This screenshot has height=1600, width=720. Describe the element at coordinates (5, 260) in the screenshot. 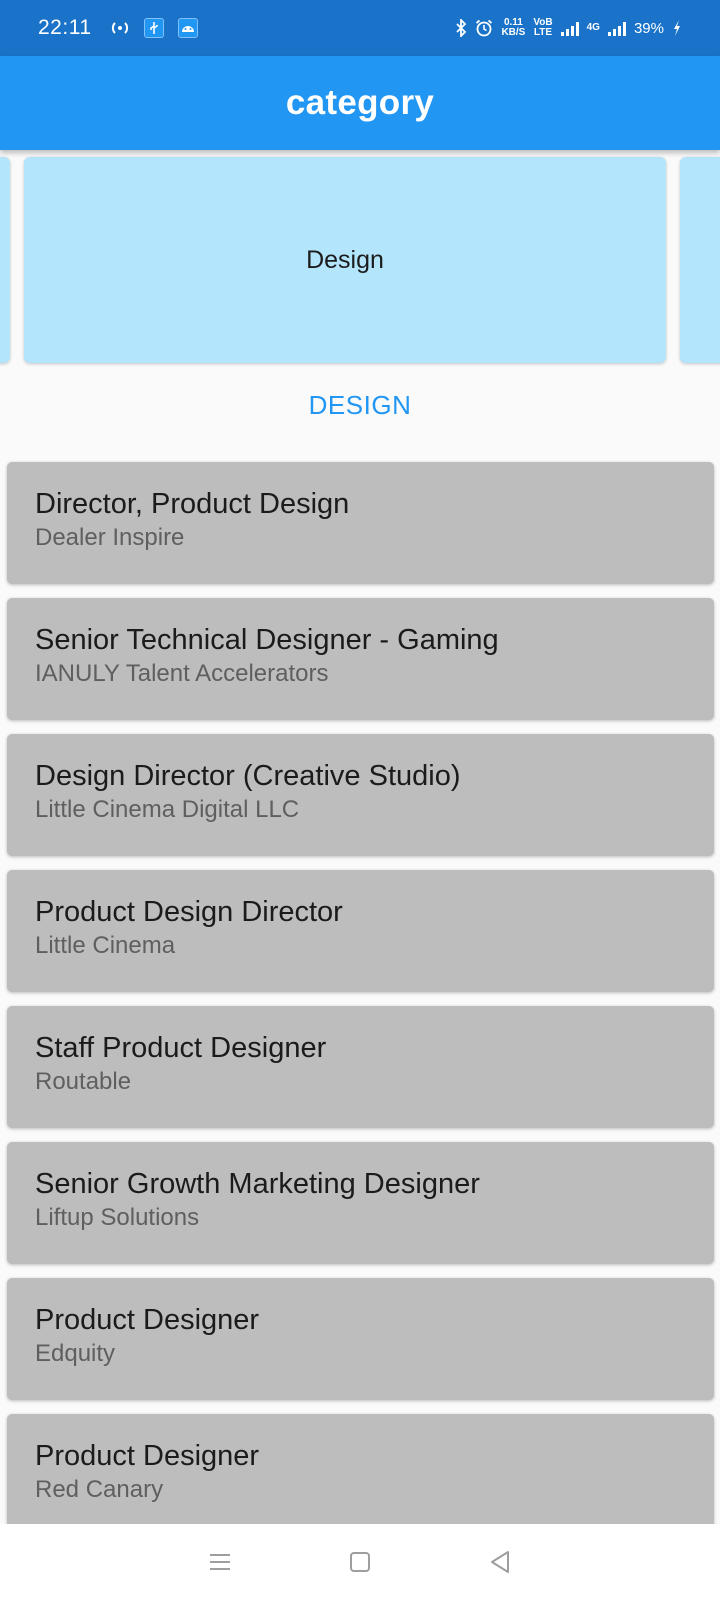

I see `category-card-previous` at that location.